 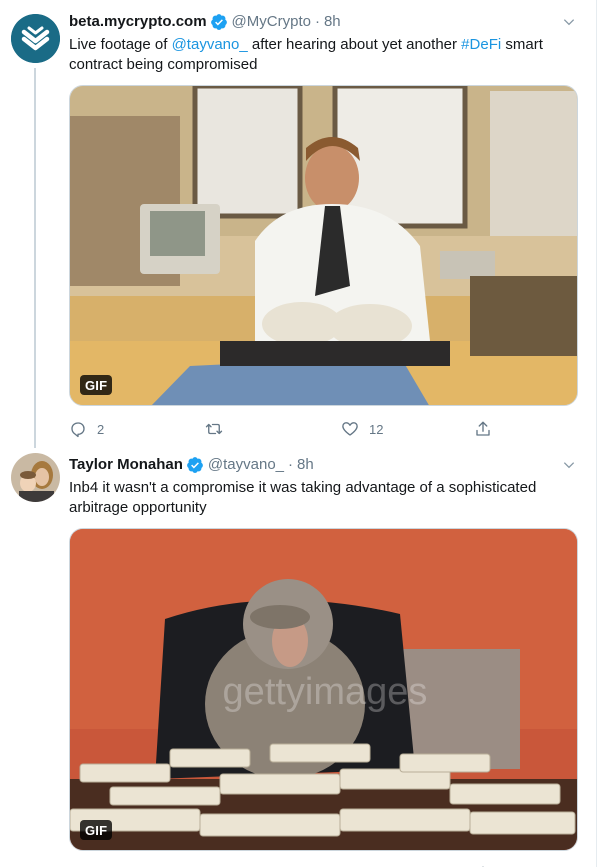 What do you see at coordinates (78, 430) in the screenshot?
I see `reply-icon` at bounding box center [78, 430].